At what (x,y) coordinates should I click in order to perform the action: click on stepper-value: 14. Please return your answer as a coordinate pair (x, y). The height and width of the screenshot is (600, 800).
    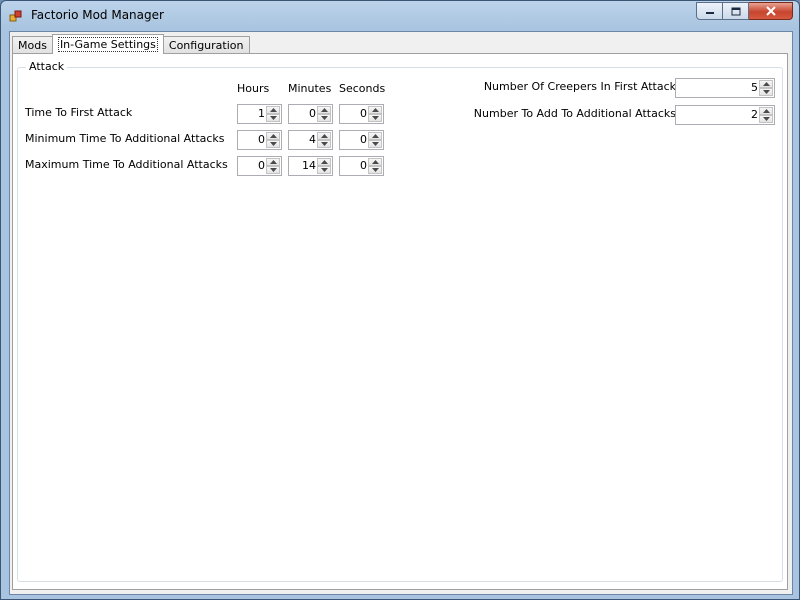
    Looking at the image, I should click on (309, 165).